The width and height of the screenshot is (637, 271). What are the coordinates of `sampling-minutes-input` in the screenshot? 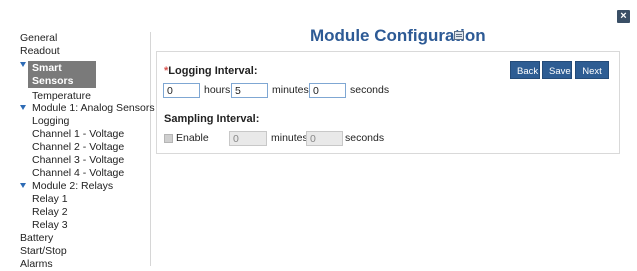 It's located at (248, 138).